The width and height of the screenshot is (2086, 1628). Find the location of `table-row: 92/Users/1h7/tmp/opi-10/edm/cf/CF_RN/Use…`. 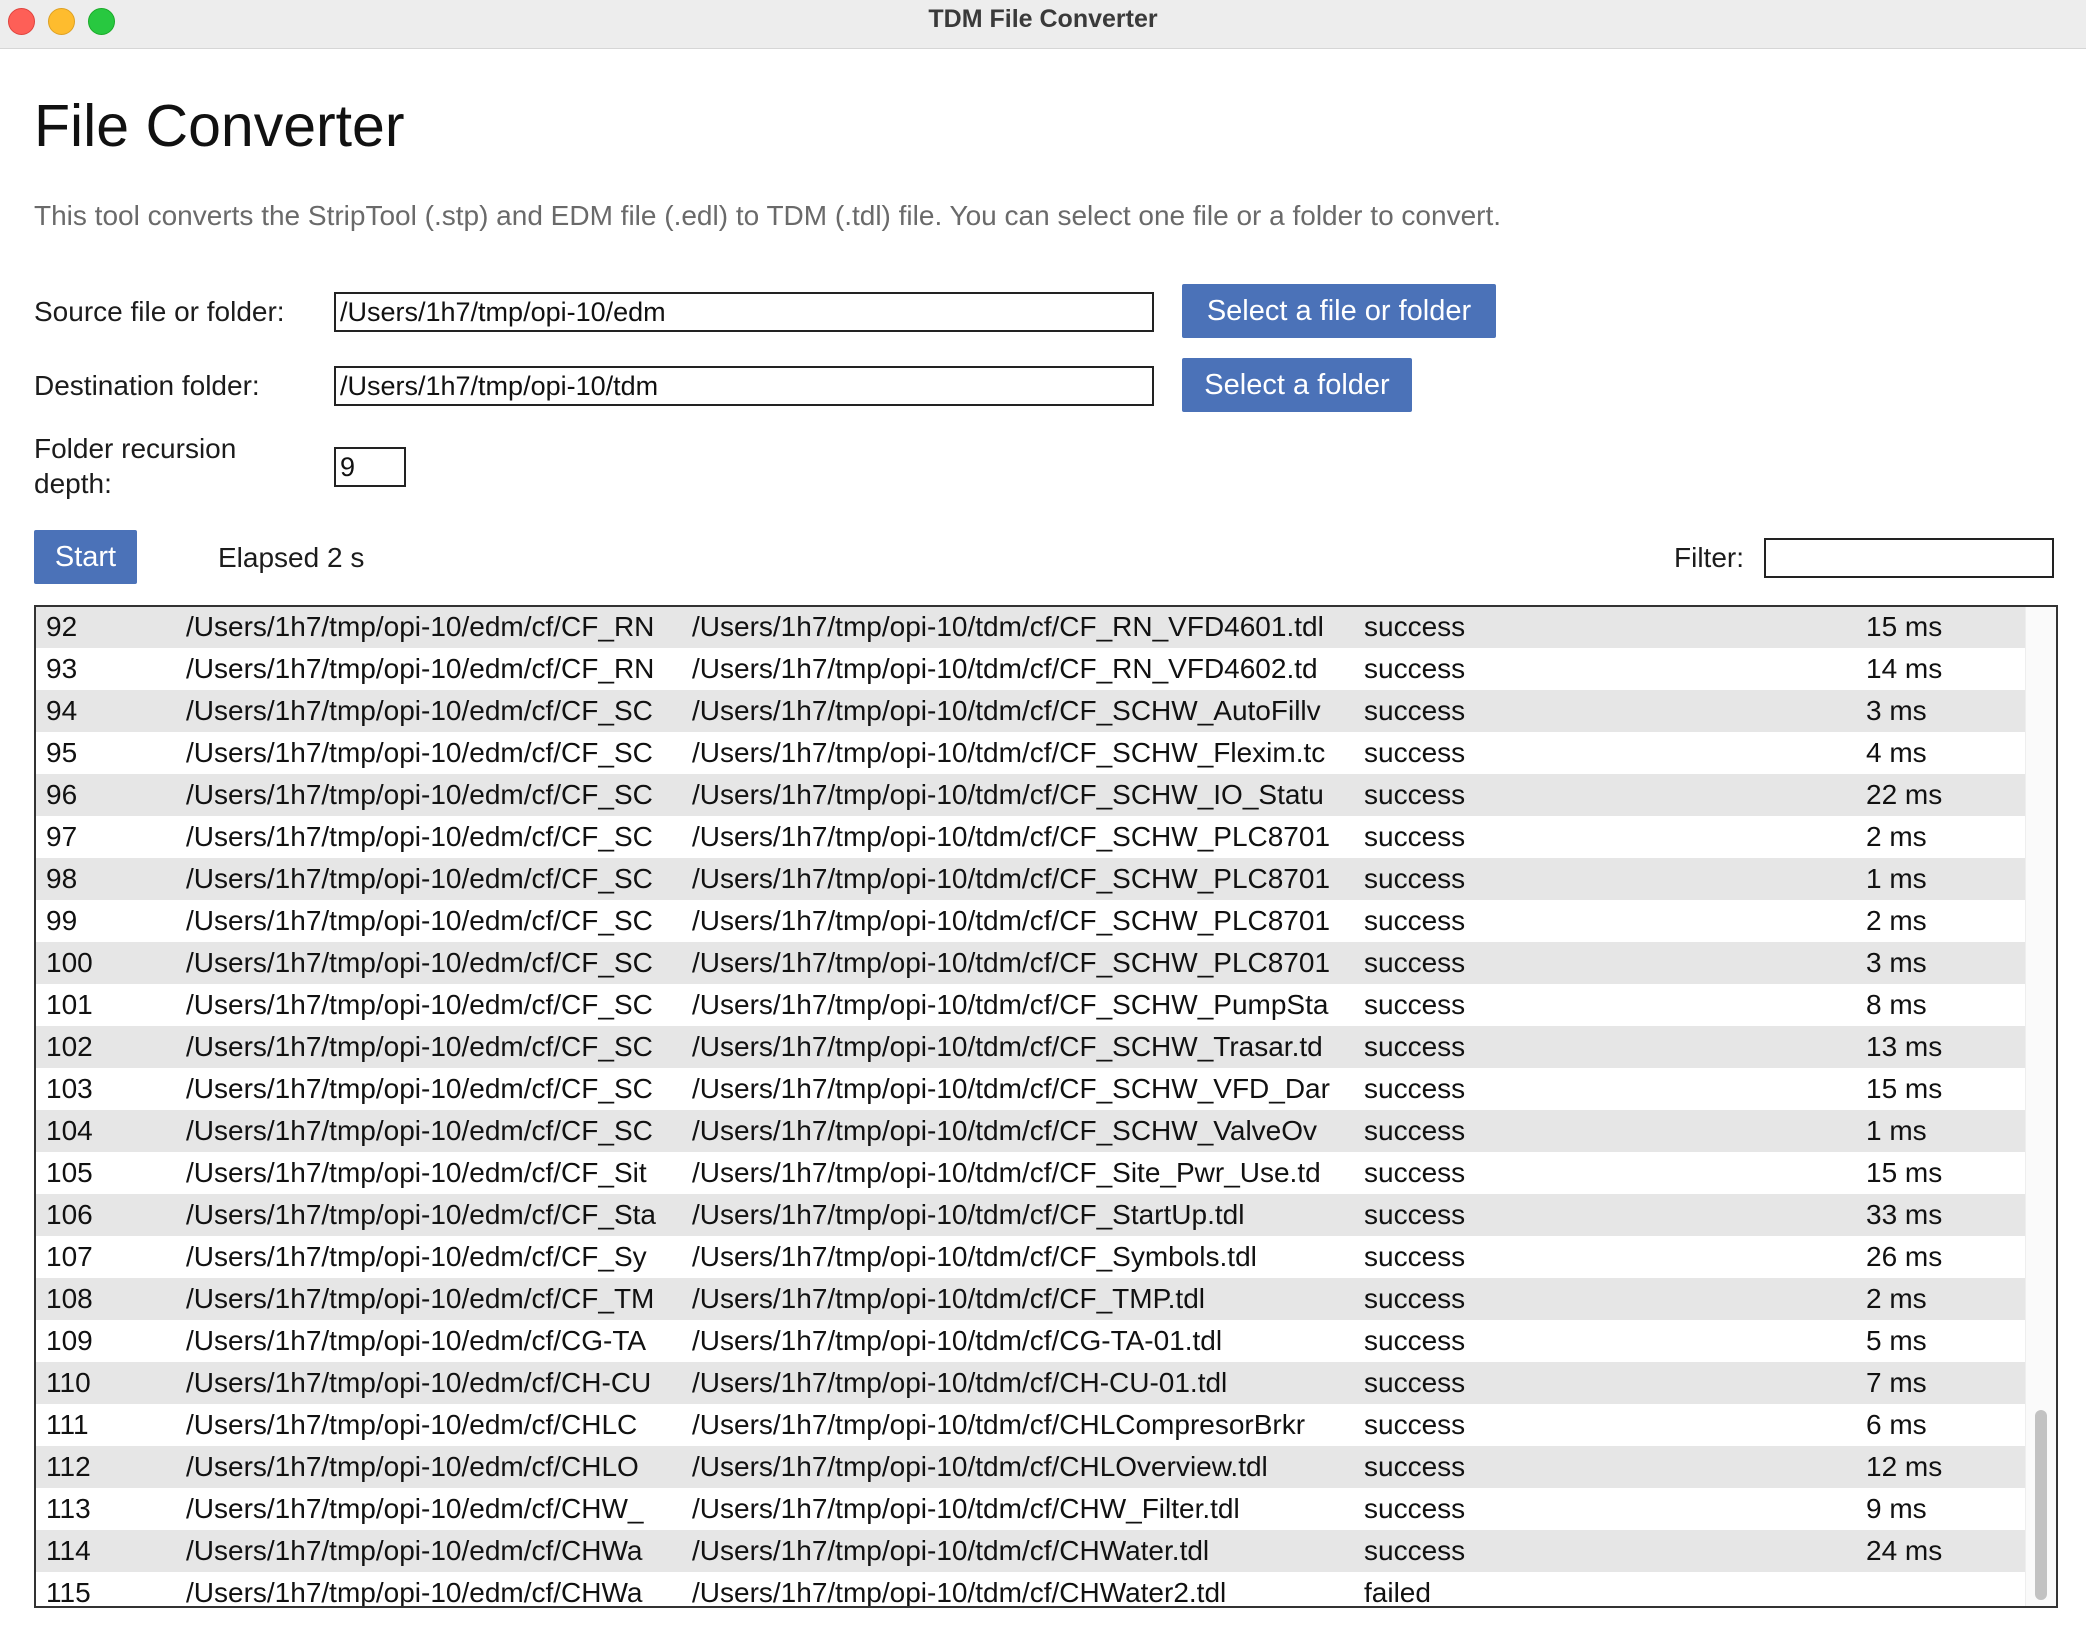

table-row: 92/Users/1h7/tmp/opi-10/edm/cf/CF_RN/Use… is located at coordinates (1033, 627).